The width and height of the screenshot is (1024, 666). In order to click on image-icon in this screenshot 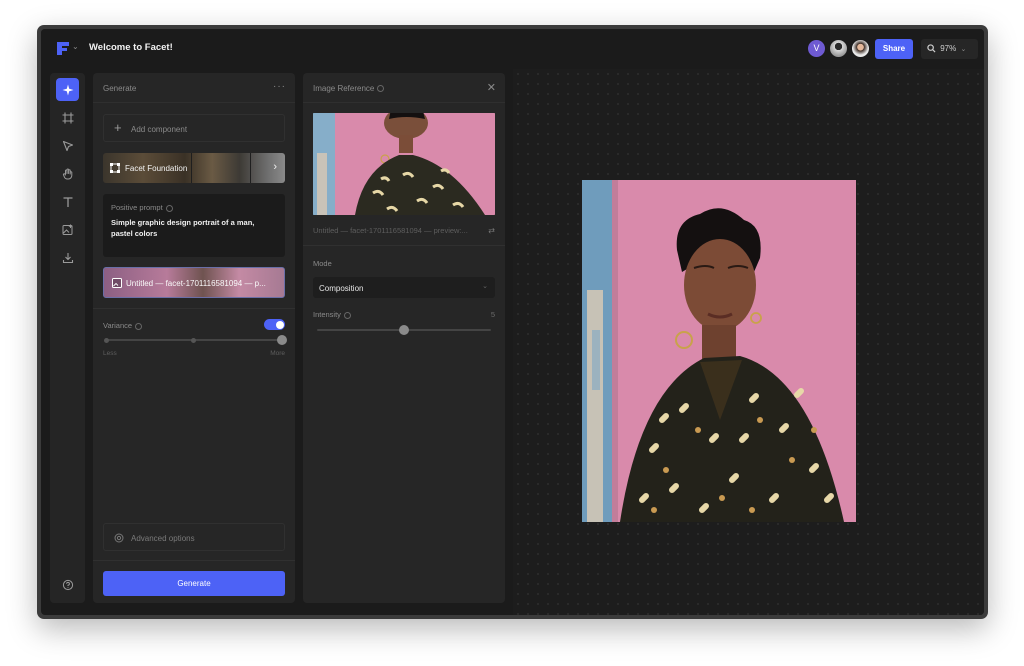, I will do `click(117, 283)`.